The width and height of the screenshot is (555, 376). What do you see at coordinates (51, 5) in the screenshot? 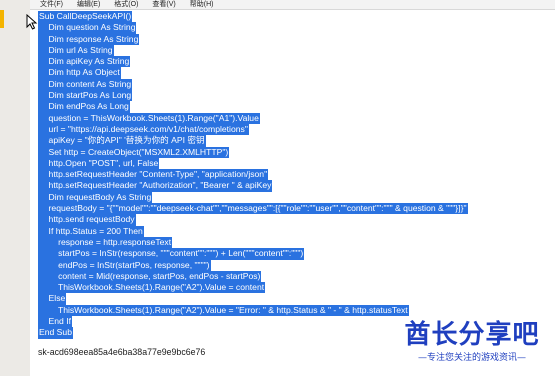
I see `menu-file: 文件(F)` at bounding box center [51, 5].